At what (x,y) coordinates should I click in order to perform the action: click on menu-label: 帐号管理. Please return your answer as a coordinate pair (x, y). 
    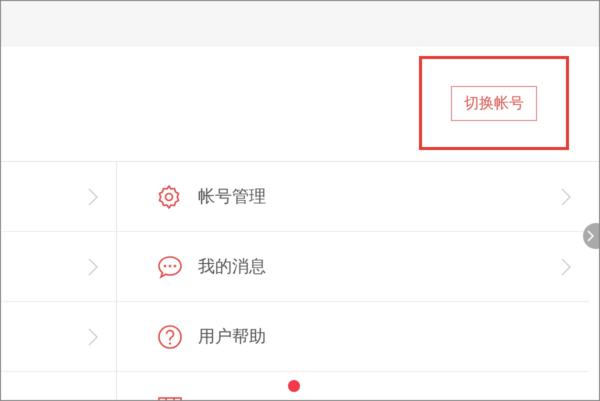
    Looking at the image, I should click on (232, 197).